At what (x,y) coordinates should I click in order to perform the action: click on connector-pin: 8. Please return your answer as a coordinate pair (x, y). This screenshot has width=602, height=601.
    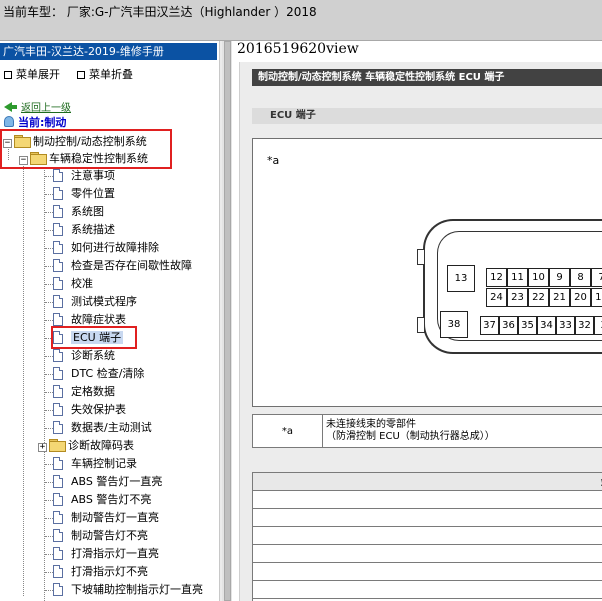
    Looking at the image, I should click on (580, 277).